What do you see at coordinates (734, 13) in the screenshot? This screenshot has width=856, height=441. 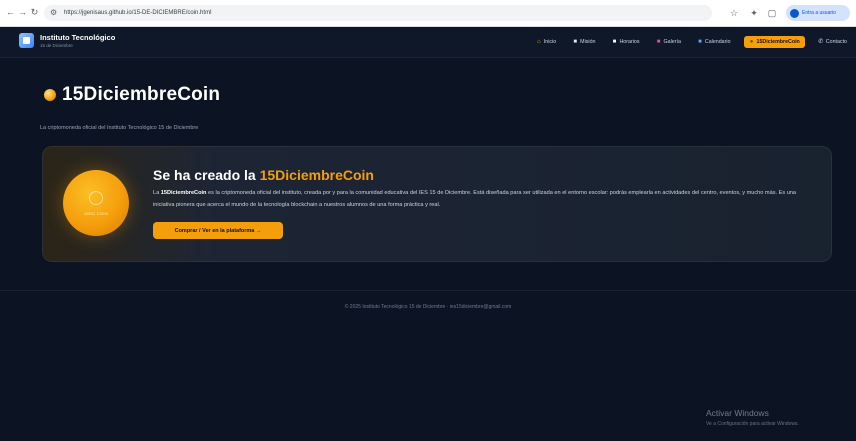 I see `star-icon: ☆` at bounding box center [734, 13].